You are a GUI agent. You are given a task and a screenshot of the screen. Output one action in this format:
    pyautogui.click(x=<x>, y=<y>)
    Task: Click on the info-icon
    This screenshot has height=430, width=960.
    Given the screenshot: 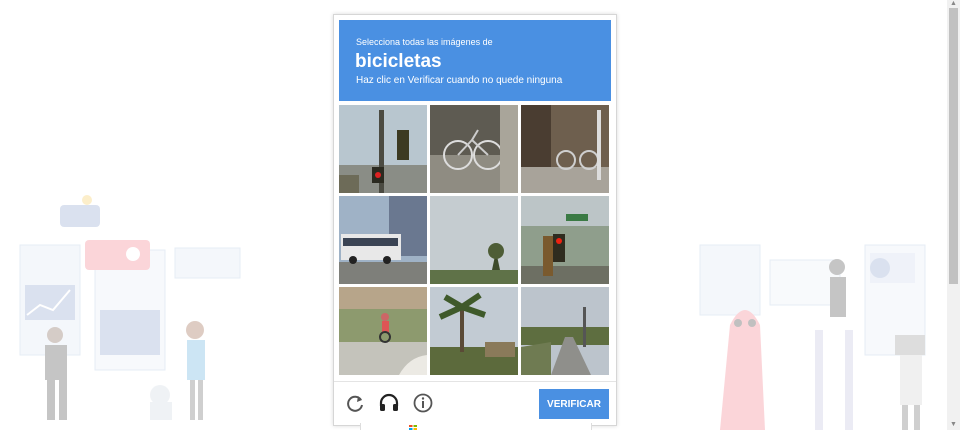 What is the action you would take?
    pyautogui.click(x=423, y=403)
    